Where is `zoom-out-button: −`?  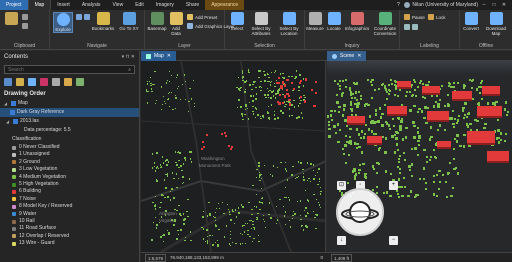 zoom-out-button: − is located at coordinates (393, 240).